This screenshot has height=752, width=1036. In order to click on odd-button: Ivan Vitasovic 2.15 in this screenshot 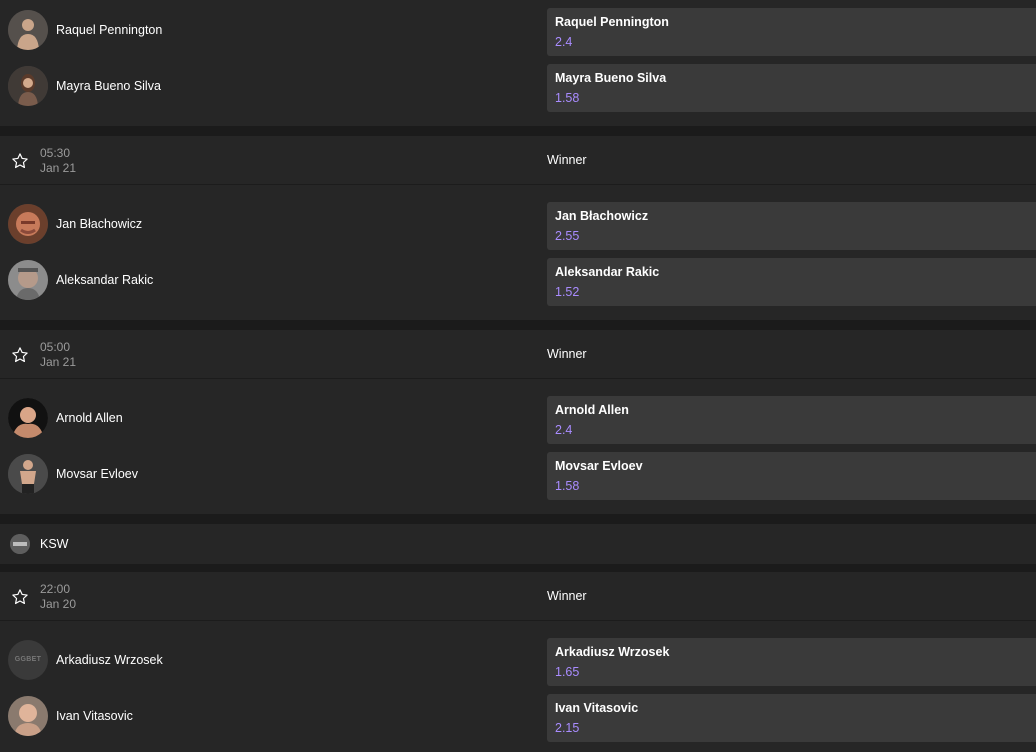, I will do `click(791, 718)`.